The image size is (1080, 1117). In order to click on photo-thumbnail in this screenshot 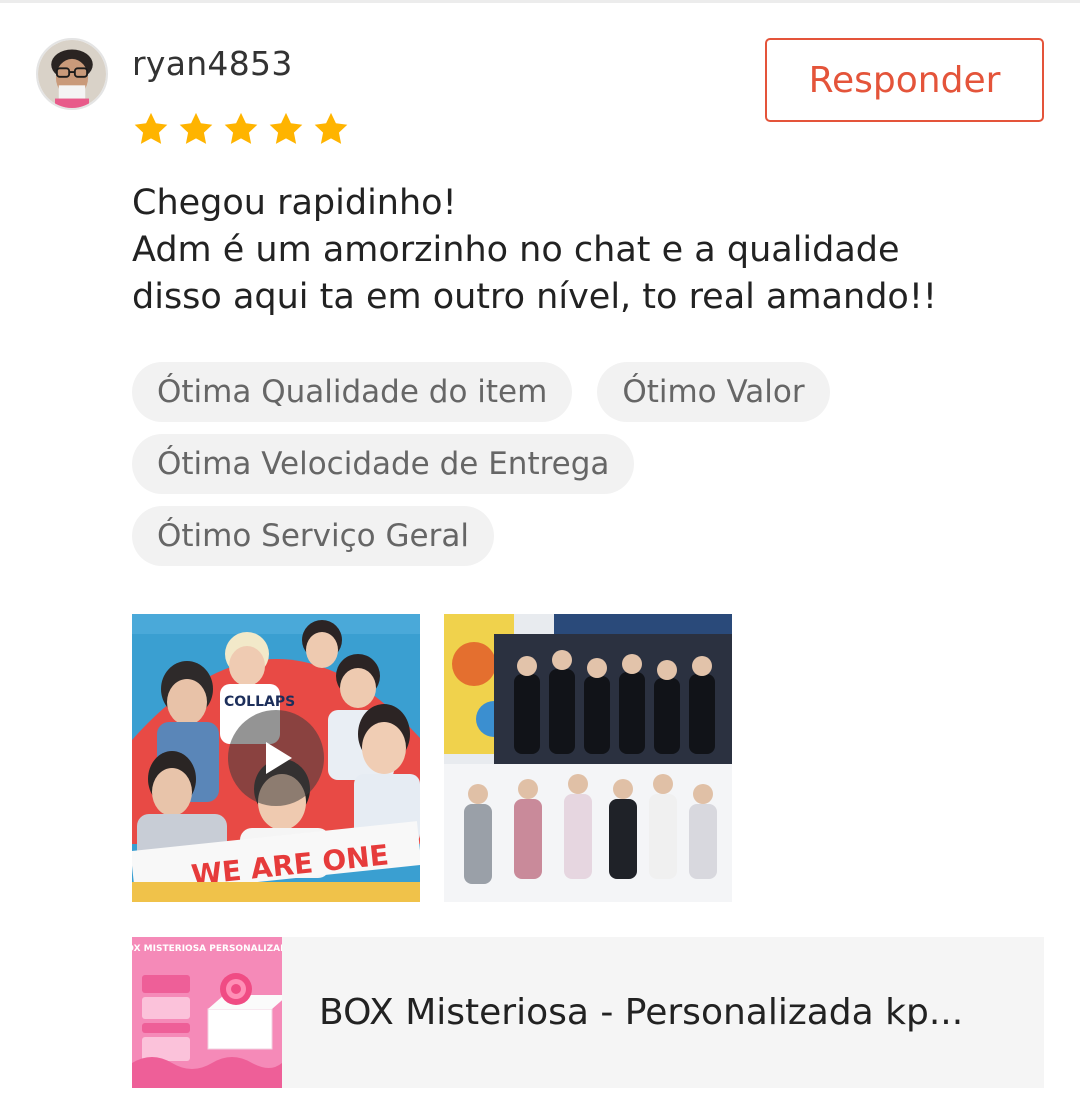, I will do `click(588, 758)`.